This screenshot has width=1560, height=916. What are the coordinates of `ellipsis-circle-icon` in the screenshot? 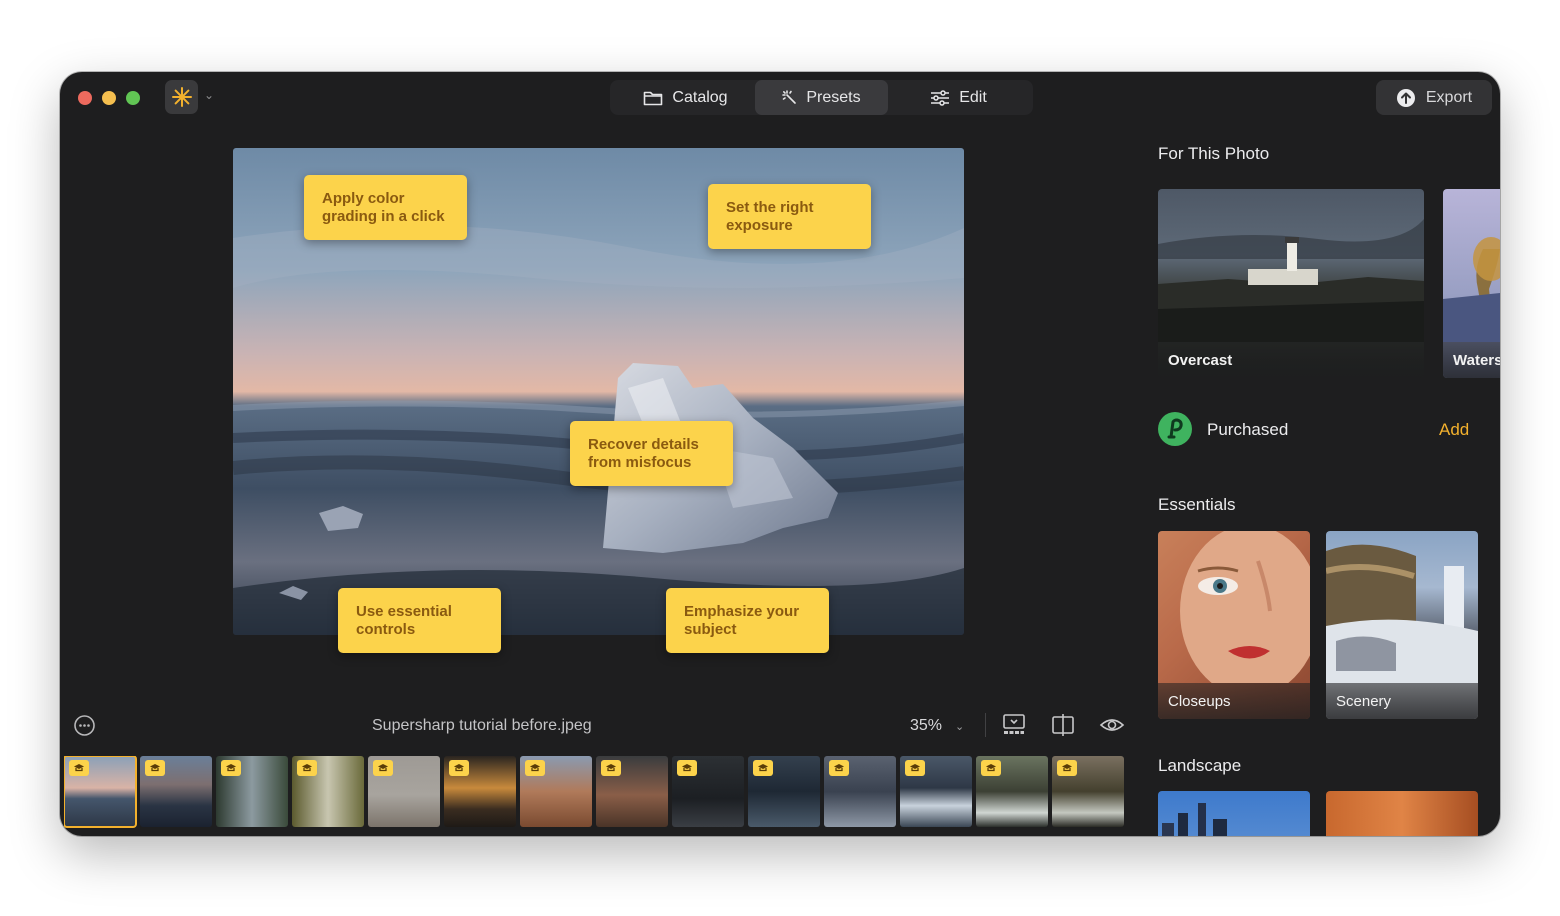 It's located at (84, 725).